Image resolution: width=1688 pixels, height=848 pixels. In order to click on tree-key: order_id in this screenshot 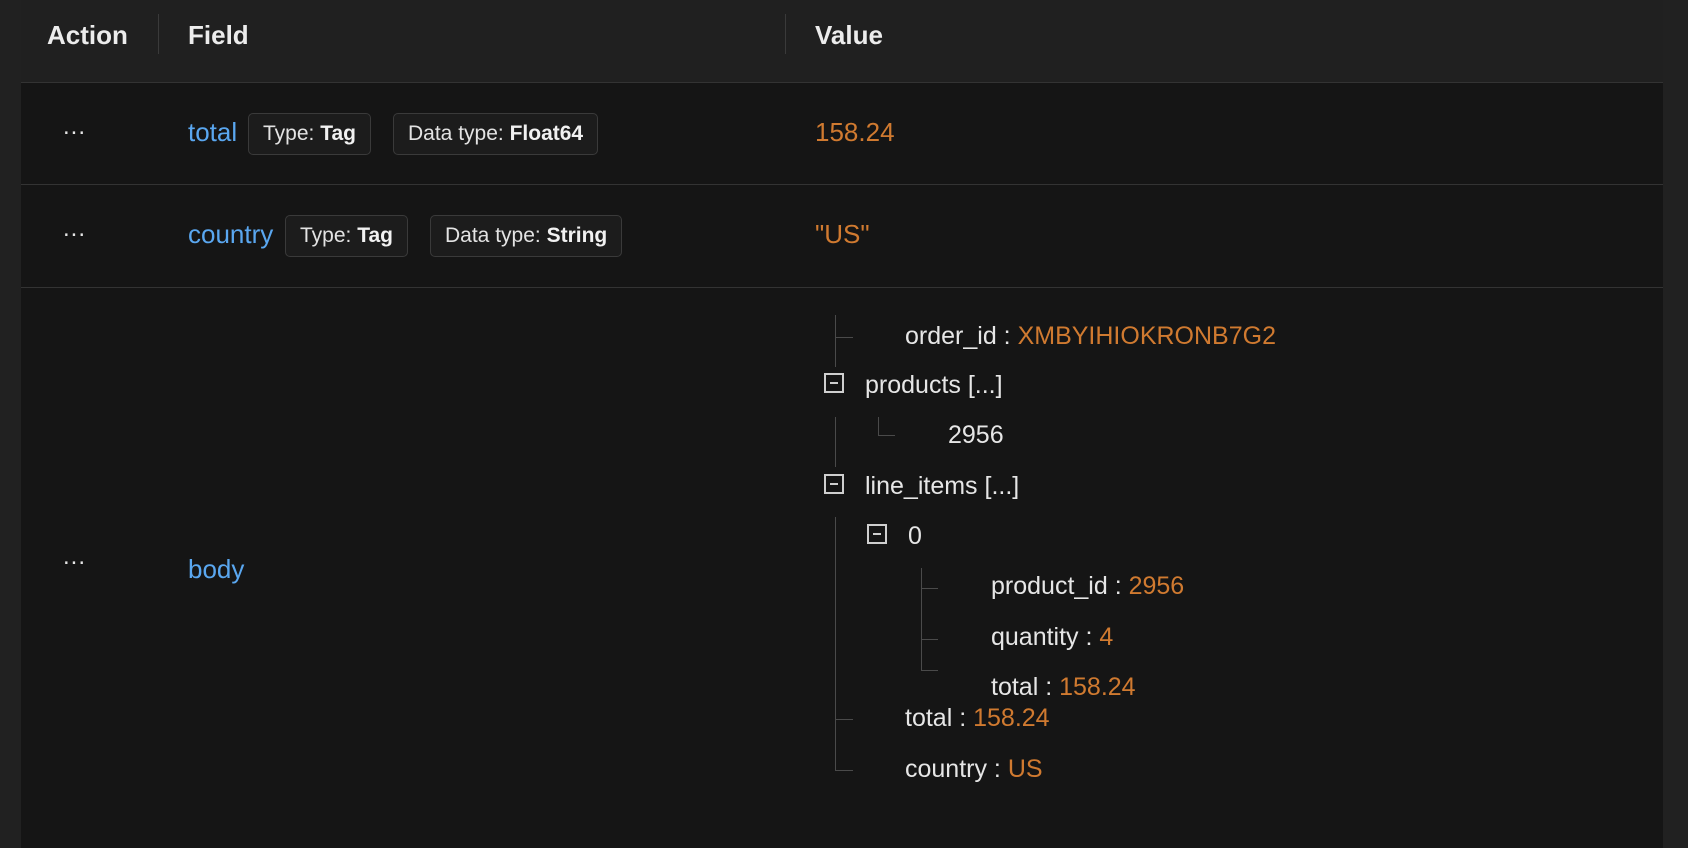, I will do `click(951, 336)`.